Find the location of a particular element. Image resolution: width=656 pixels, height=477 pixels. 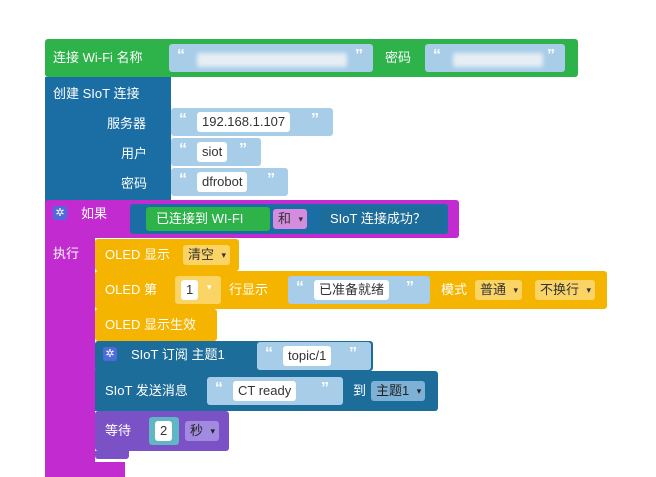

if-footer is located at coordinates (85, 469).